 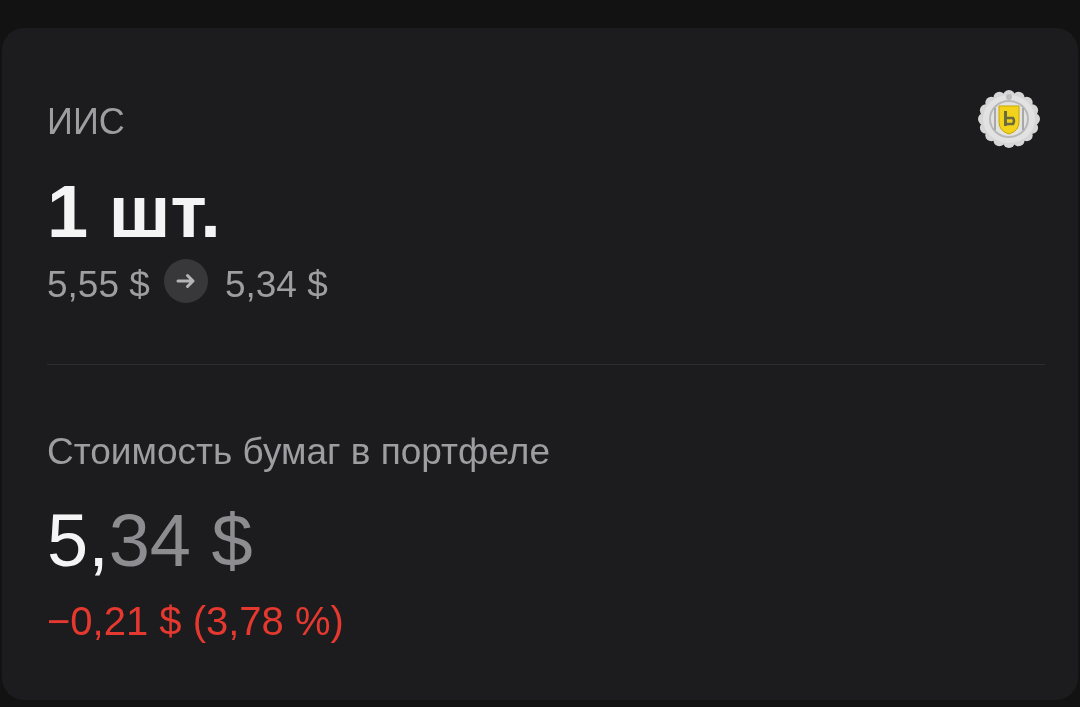 I want to click on price-to: 5,34 $, so click(x=276, y=285).